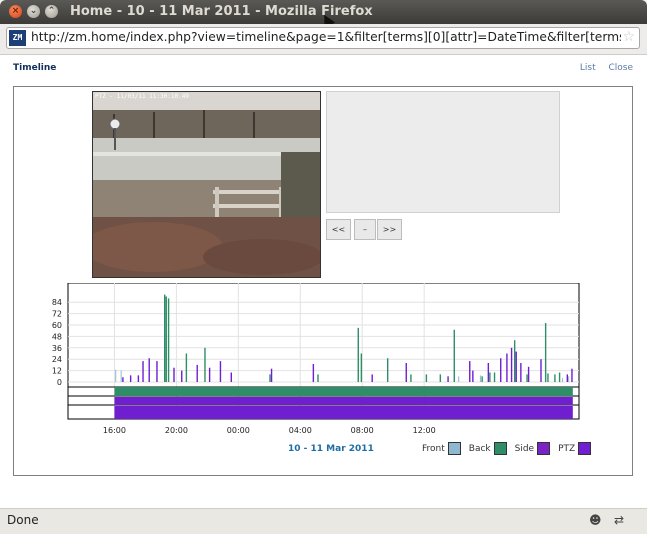 Image resolution: width=647 pixels, height=534 pixels. What do you see at coordinates (57, 371) in the screenshot?
I see `y-tick-label: 12` at bounding box center [57, 371].